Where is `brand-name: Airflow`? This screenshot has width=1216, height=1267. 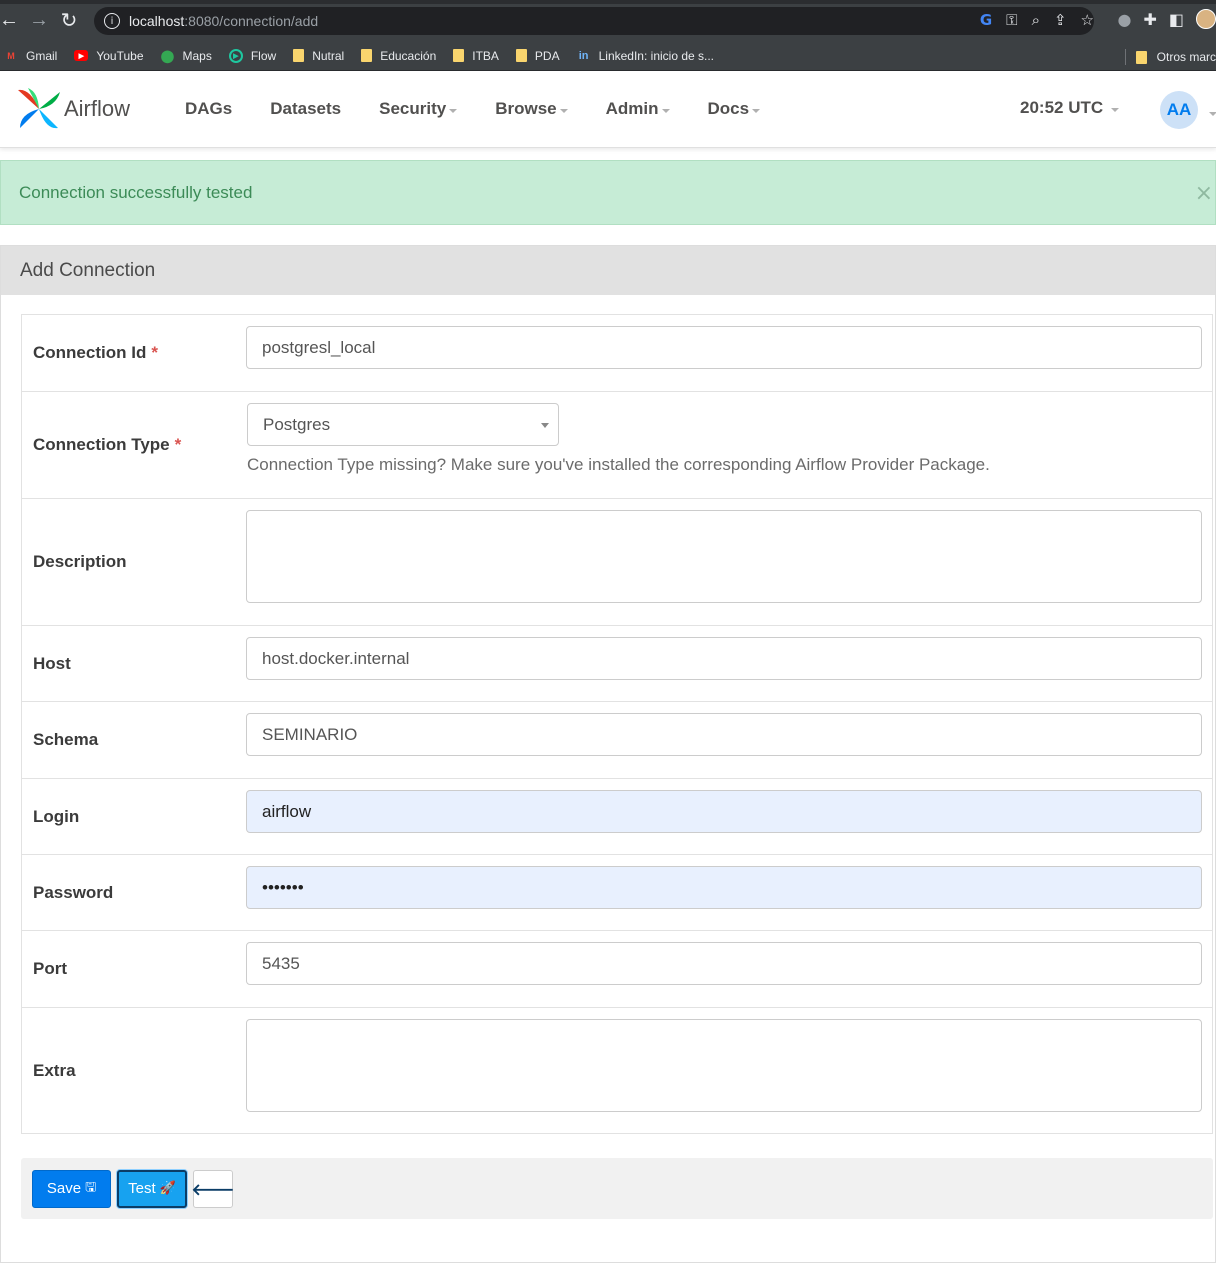 brand-name: Airflow is located at coordinates (97, 108).